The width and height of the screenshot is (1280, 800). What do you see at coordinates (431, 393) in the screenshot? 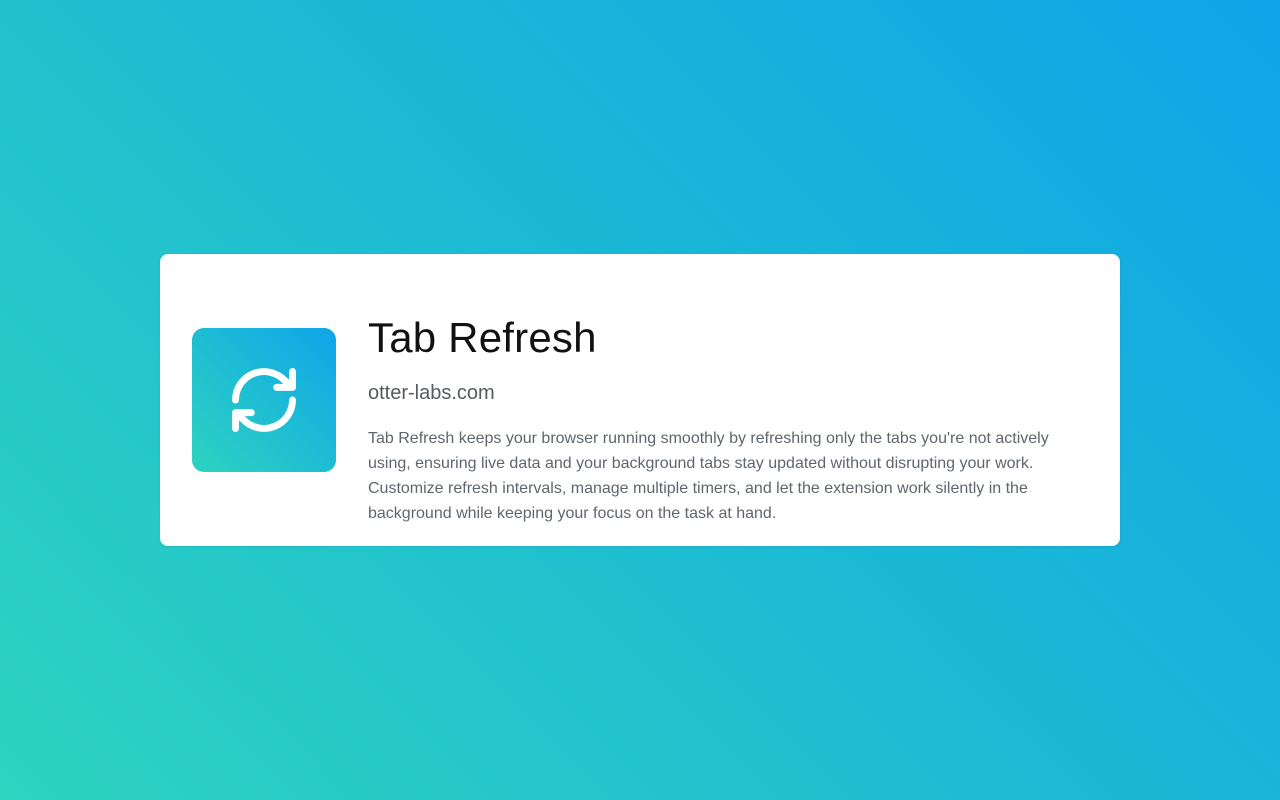
I see `extension-domain: otter-labs.com` at bounding box center [431, 393].